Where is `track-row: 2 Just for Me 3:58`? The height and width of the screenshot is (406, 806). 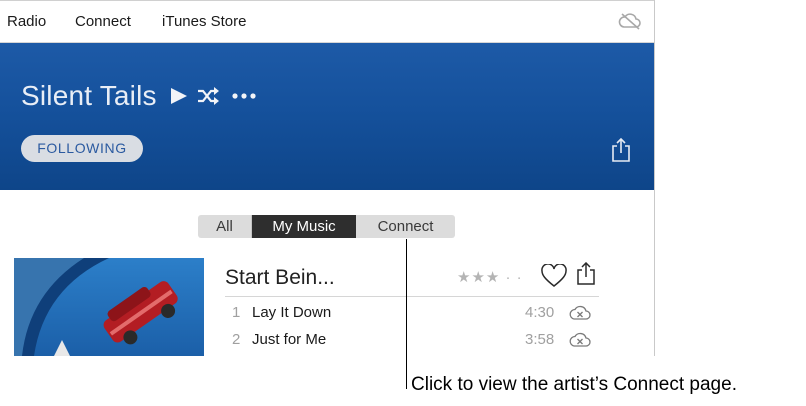
track-row: 2 Just for Me 3:58 is located at coordinates (412, 339).